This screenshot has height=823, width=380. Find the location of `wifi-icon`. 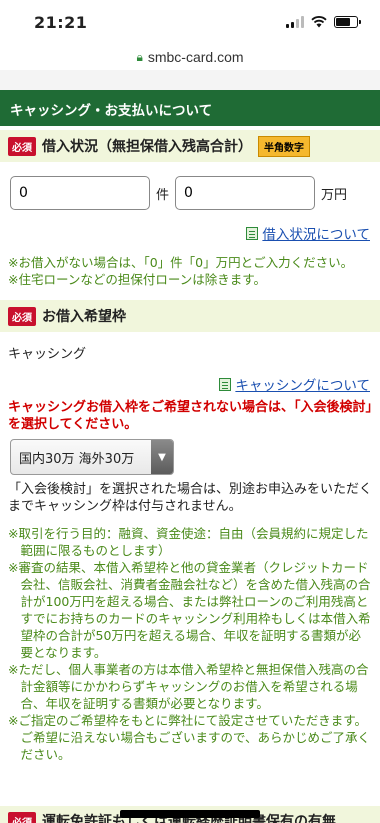

wifi-icon is located at coordinates (319, 22).